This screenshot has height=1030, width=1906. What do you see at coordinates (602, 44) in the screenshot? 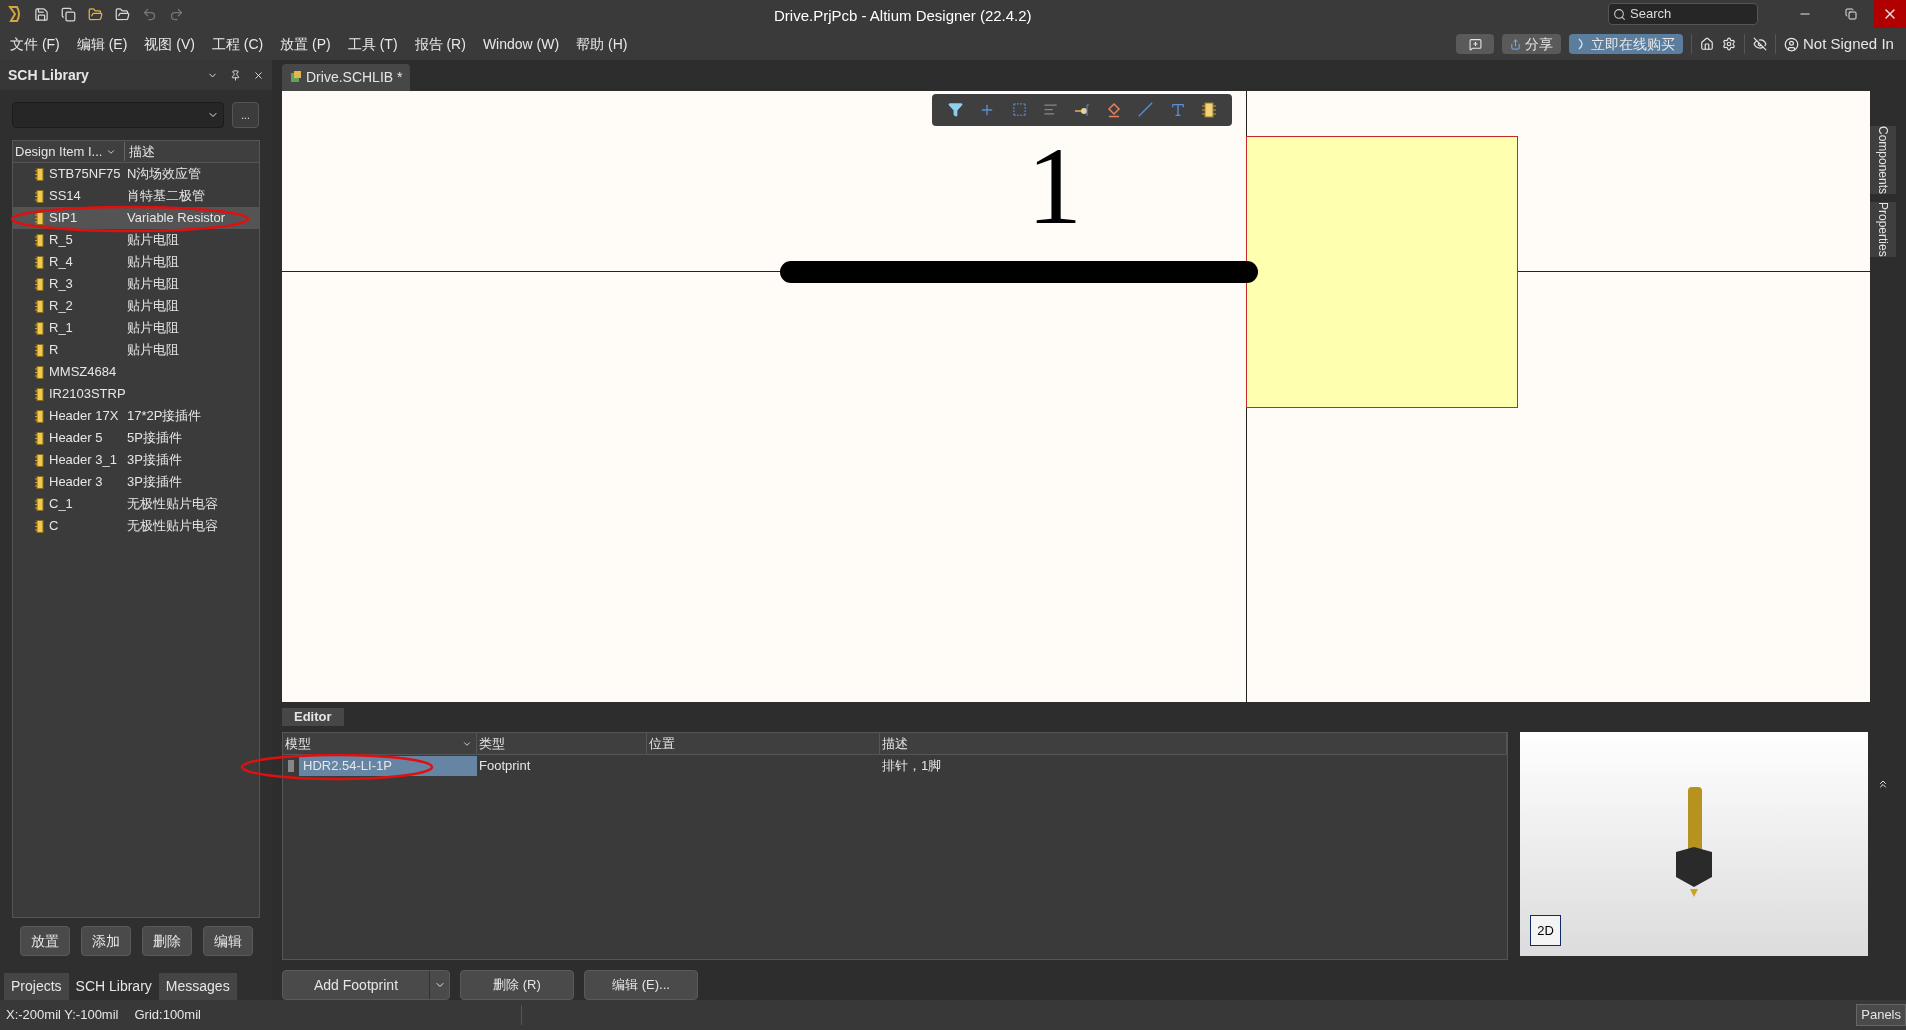
I see `menu-item: 帮助 (H)` at bounding box center [602, 44].